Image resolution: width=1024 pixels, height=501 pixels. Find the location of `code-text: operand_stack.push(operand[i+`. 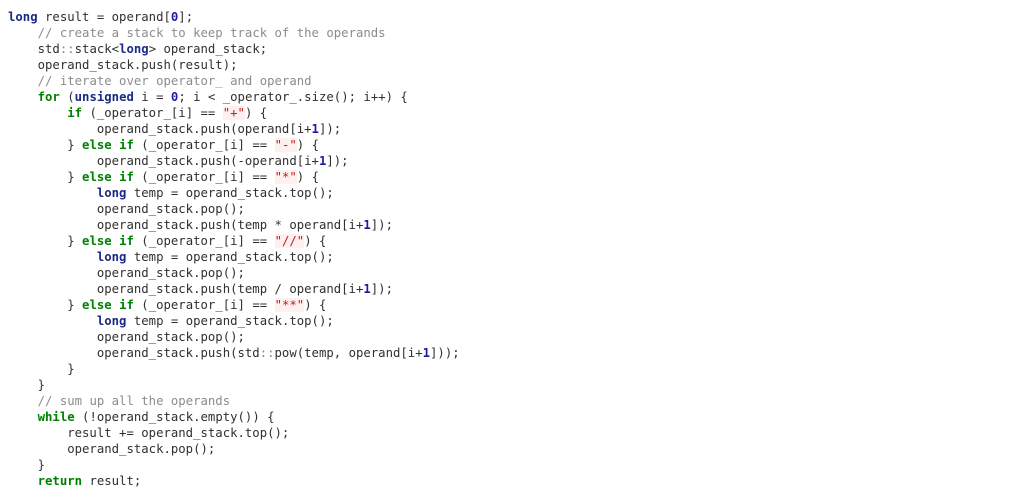

code-text: operand_stack.push(operand[i+ is located at coordinates (160, 129).